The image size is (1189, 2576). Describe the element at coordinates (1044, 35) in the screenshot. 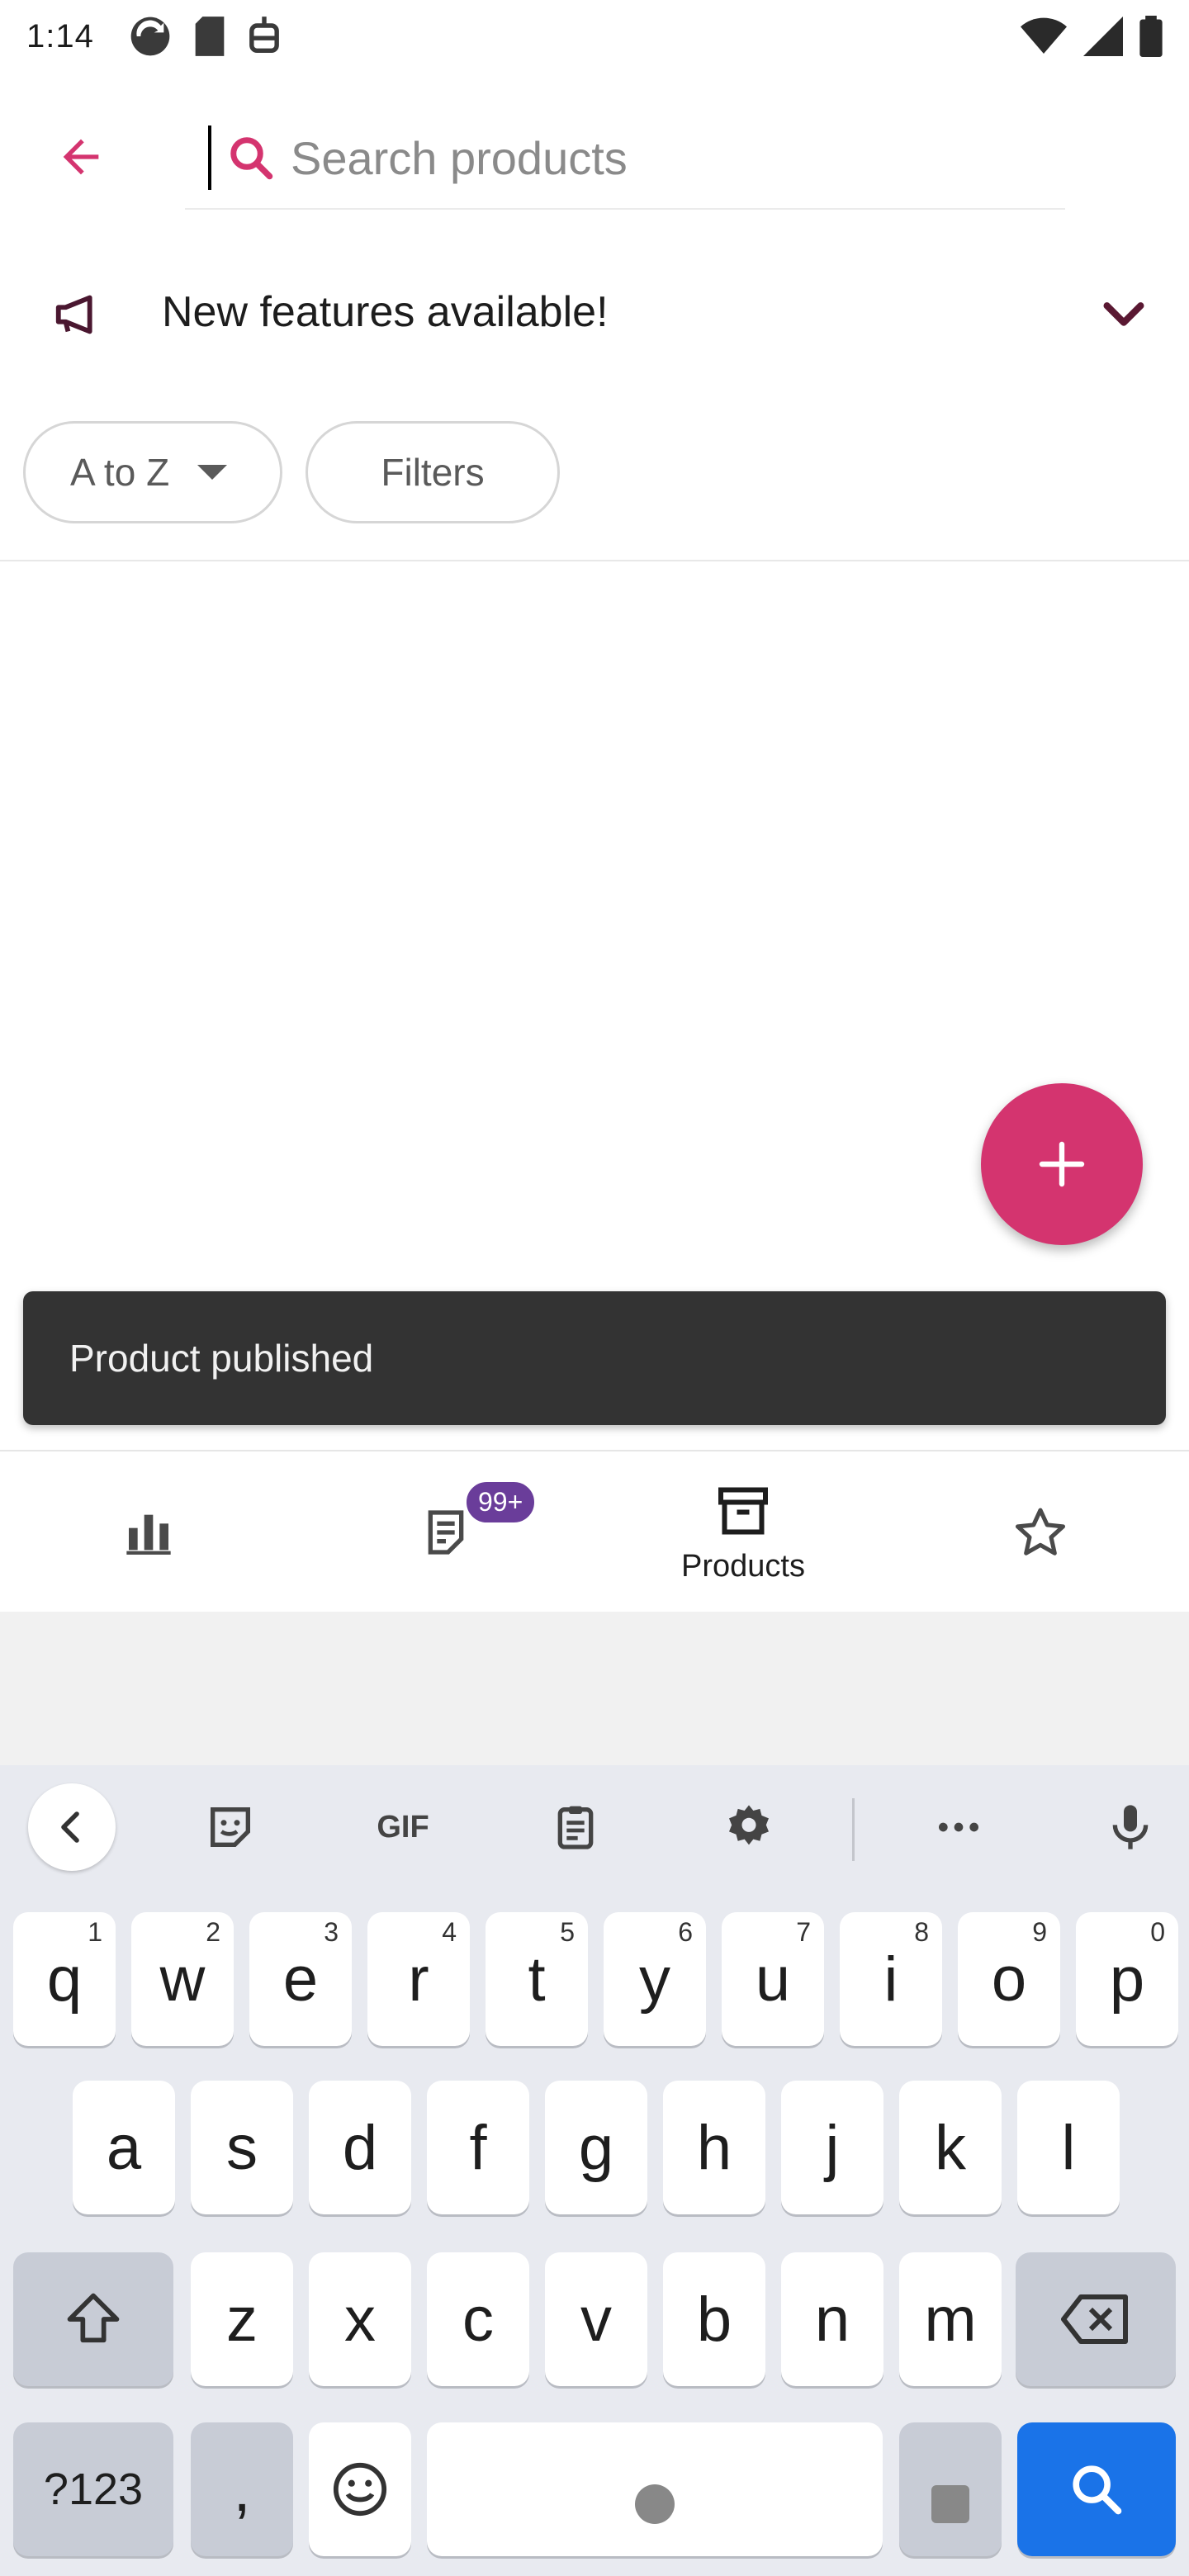

I see `wifi-icon` at that location.